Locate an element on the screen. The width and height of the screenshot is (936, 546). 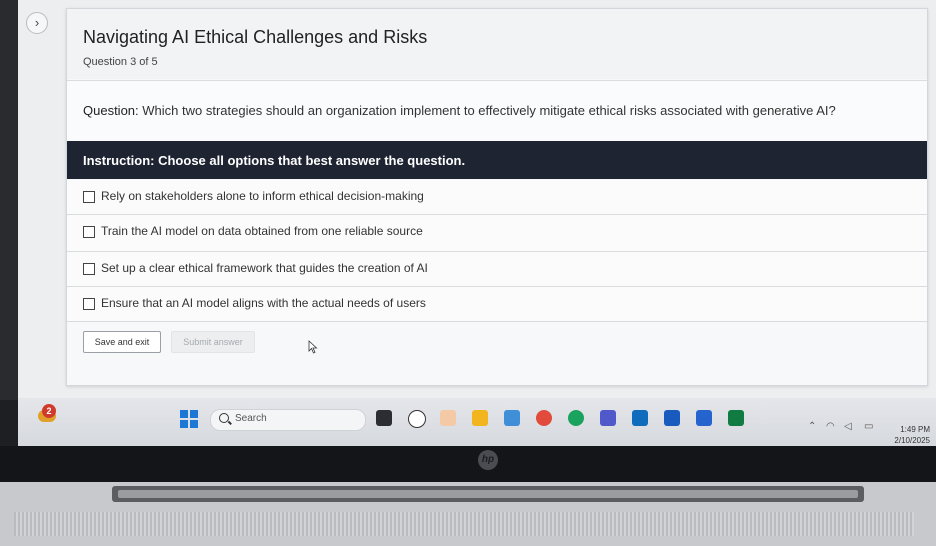
task-view-icon is located at coordinates (384, 418).